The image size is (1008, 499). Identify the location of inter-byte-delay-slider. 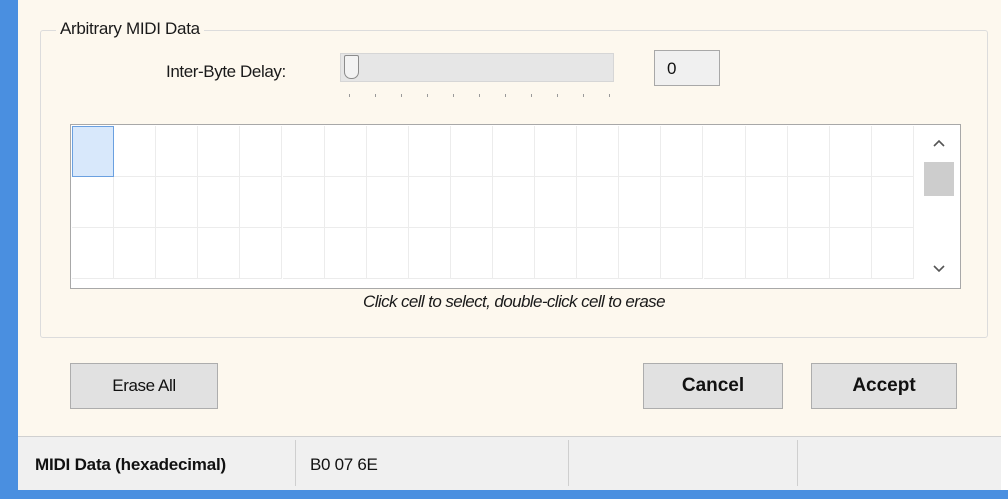
(477, 67).